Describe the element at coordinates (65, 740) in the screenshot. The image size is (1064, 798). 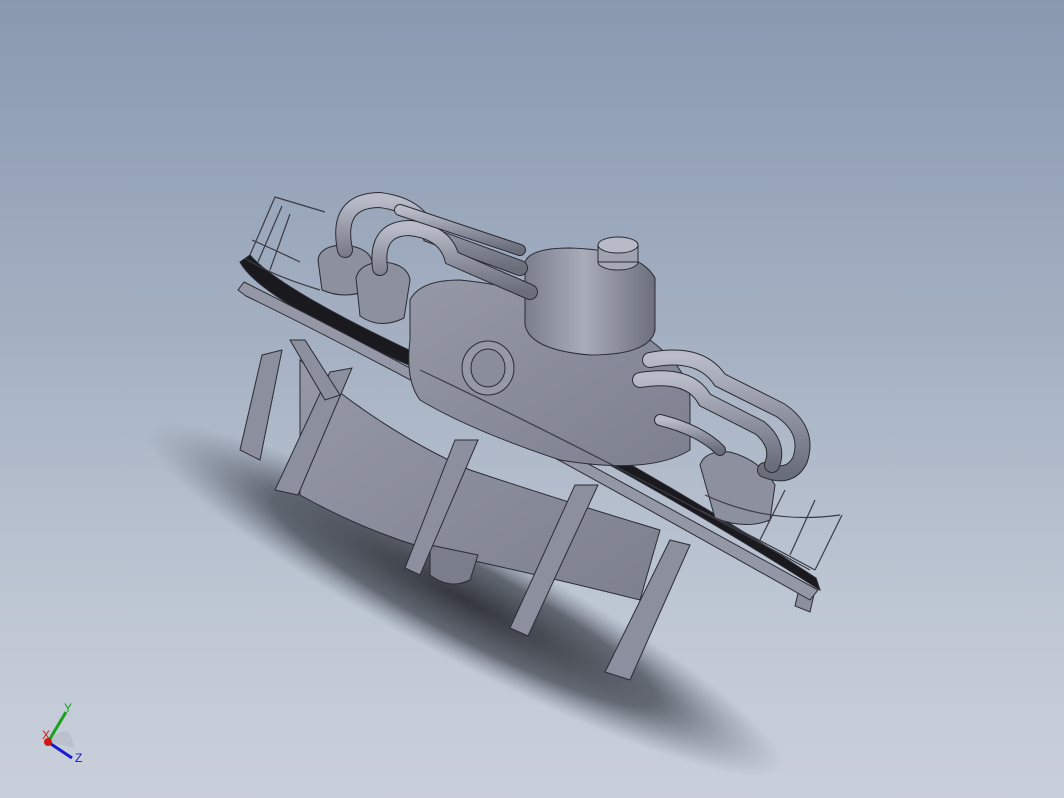
I see `orientation-triad: Y Z X` at that location.